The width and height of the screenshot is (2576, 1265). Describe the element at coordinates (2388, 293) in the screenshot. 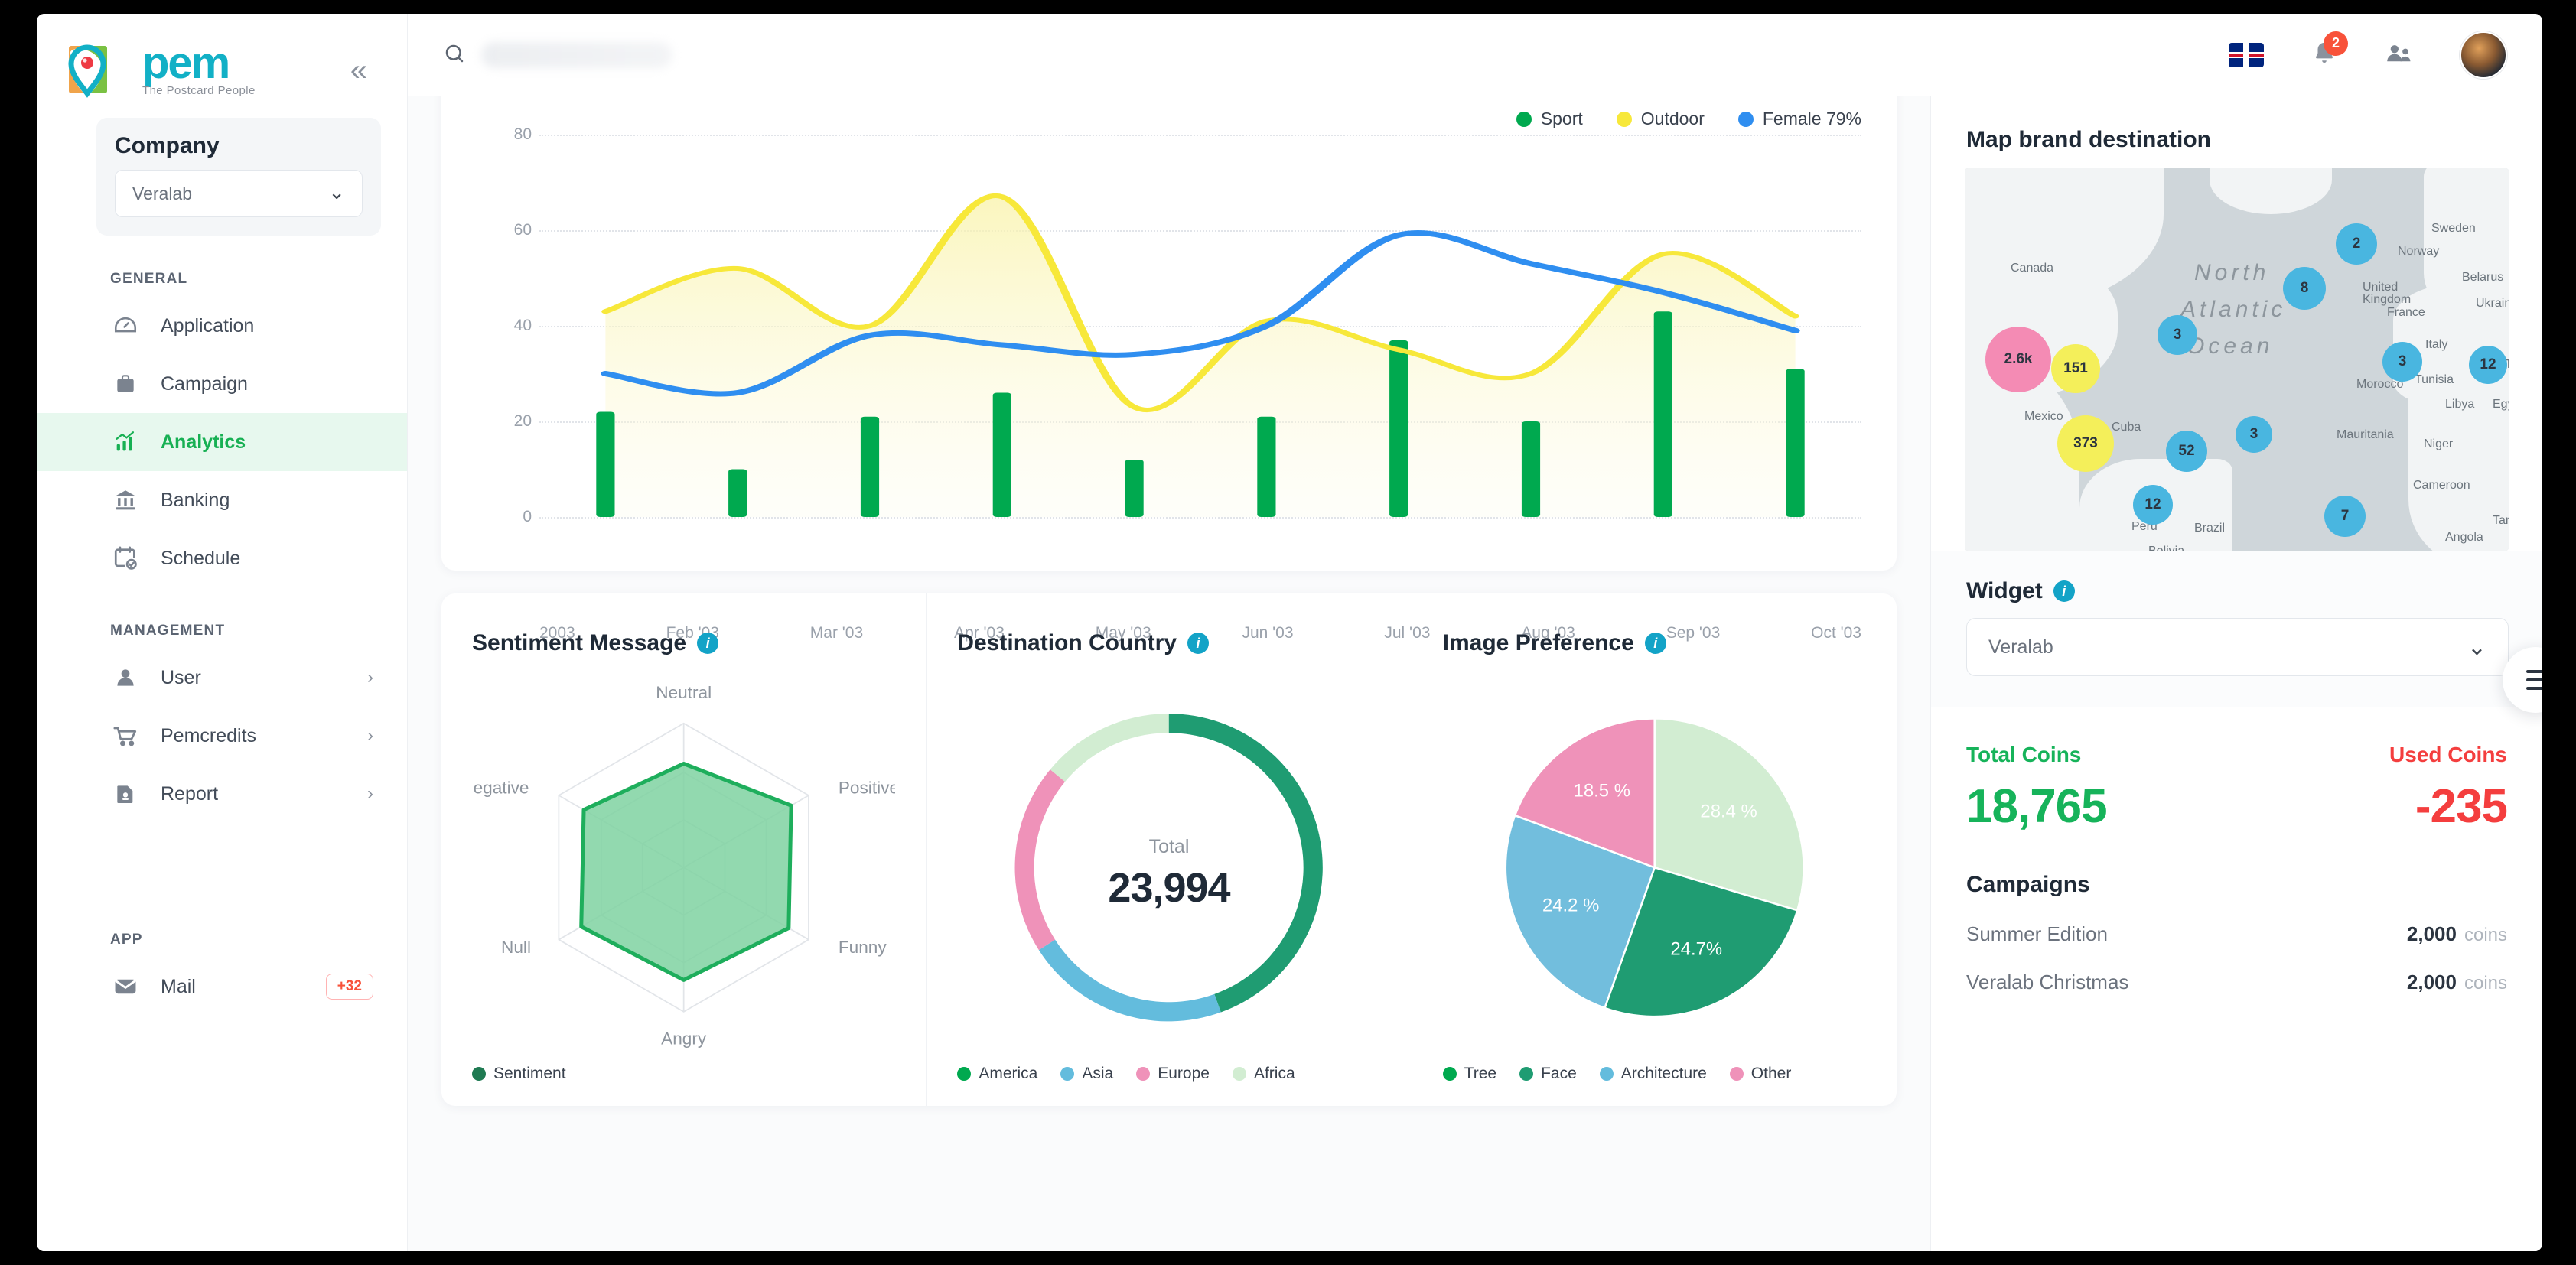

I see `map-label: United Kingdom` at that location.